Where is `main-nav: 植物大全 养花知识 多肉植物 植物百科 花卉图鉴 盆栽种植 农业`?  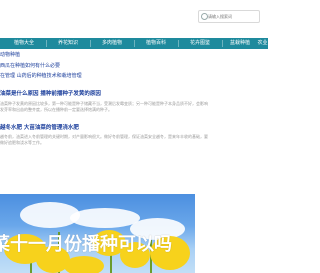
main-nav: 植物大全 养花知识 多肉植物 植物百科 花卉图鉴 盆栽种植 农业 is located at coordinates (134, 43).